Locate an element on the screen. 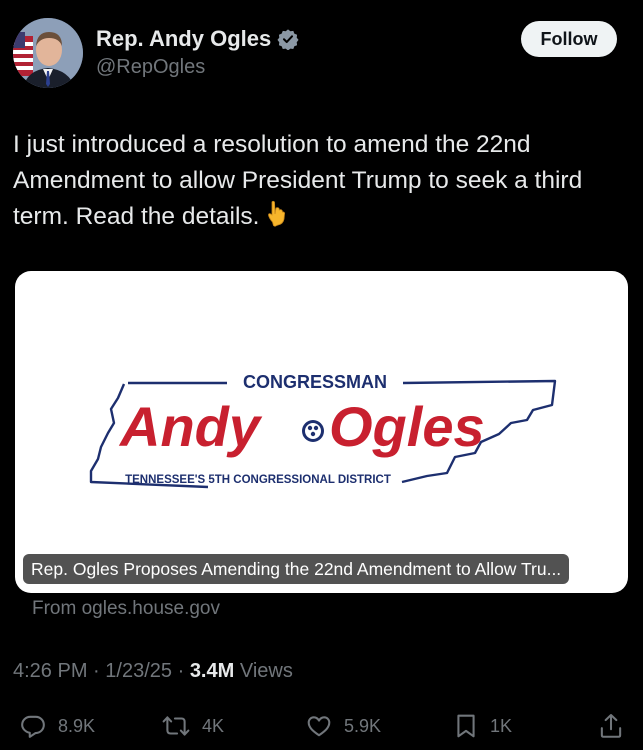  logo-bottom-text: TENNESSEE'S 5TH CONGRESSIONAL DISTRICT is located at coordinates (258, 480).